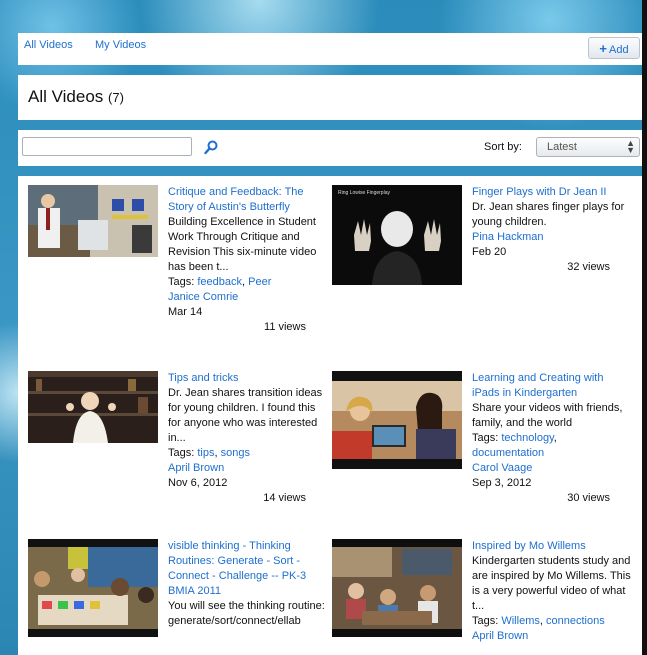 This screenshot has width=647, height=655. What do you see at coordinates (575, 621) in the screenshot?
I see `tag-link: connections` at bounding box center [575, 621].